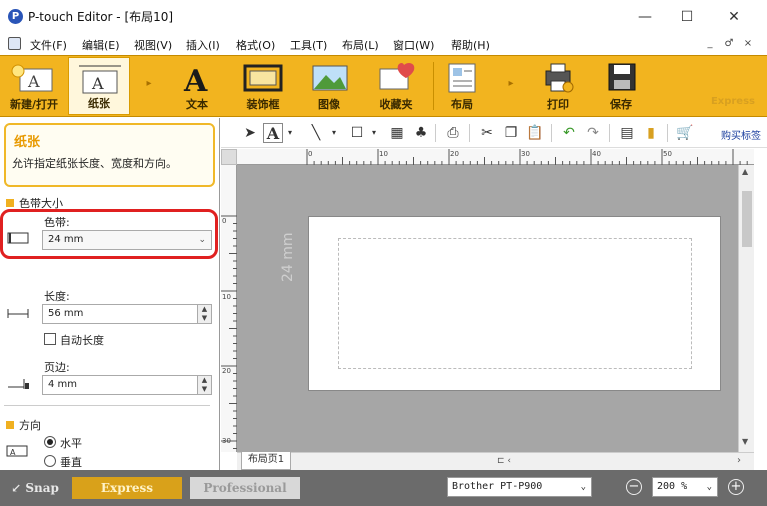  I want to click on zoom-in-icon: +, so click(736, 487).